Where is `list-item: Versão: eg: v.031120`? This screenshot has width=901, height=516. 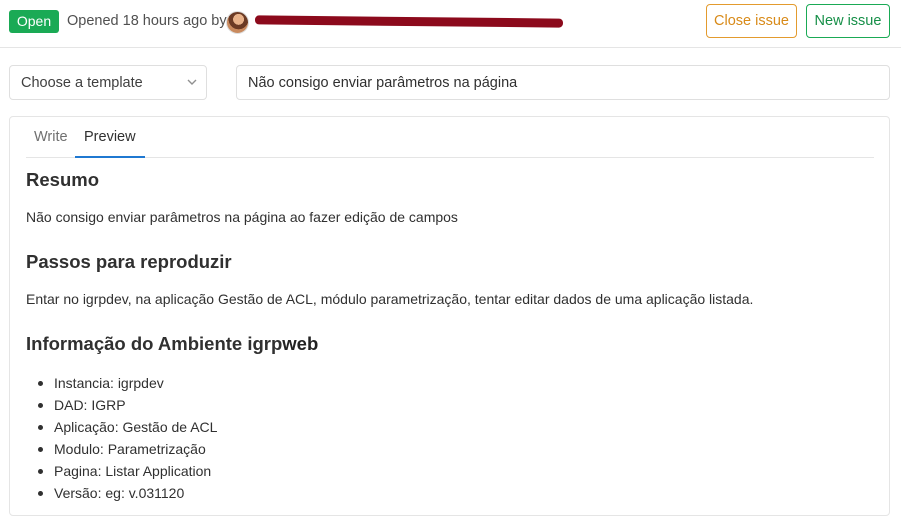 list-item: Versão: eg: v.031120 is located at coordinates (121, 493).